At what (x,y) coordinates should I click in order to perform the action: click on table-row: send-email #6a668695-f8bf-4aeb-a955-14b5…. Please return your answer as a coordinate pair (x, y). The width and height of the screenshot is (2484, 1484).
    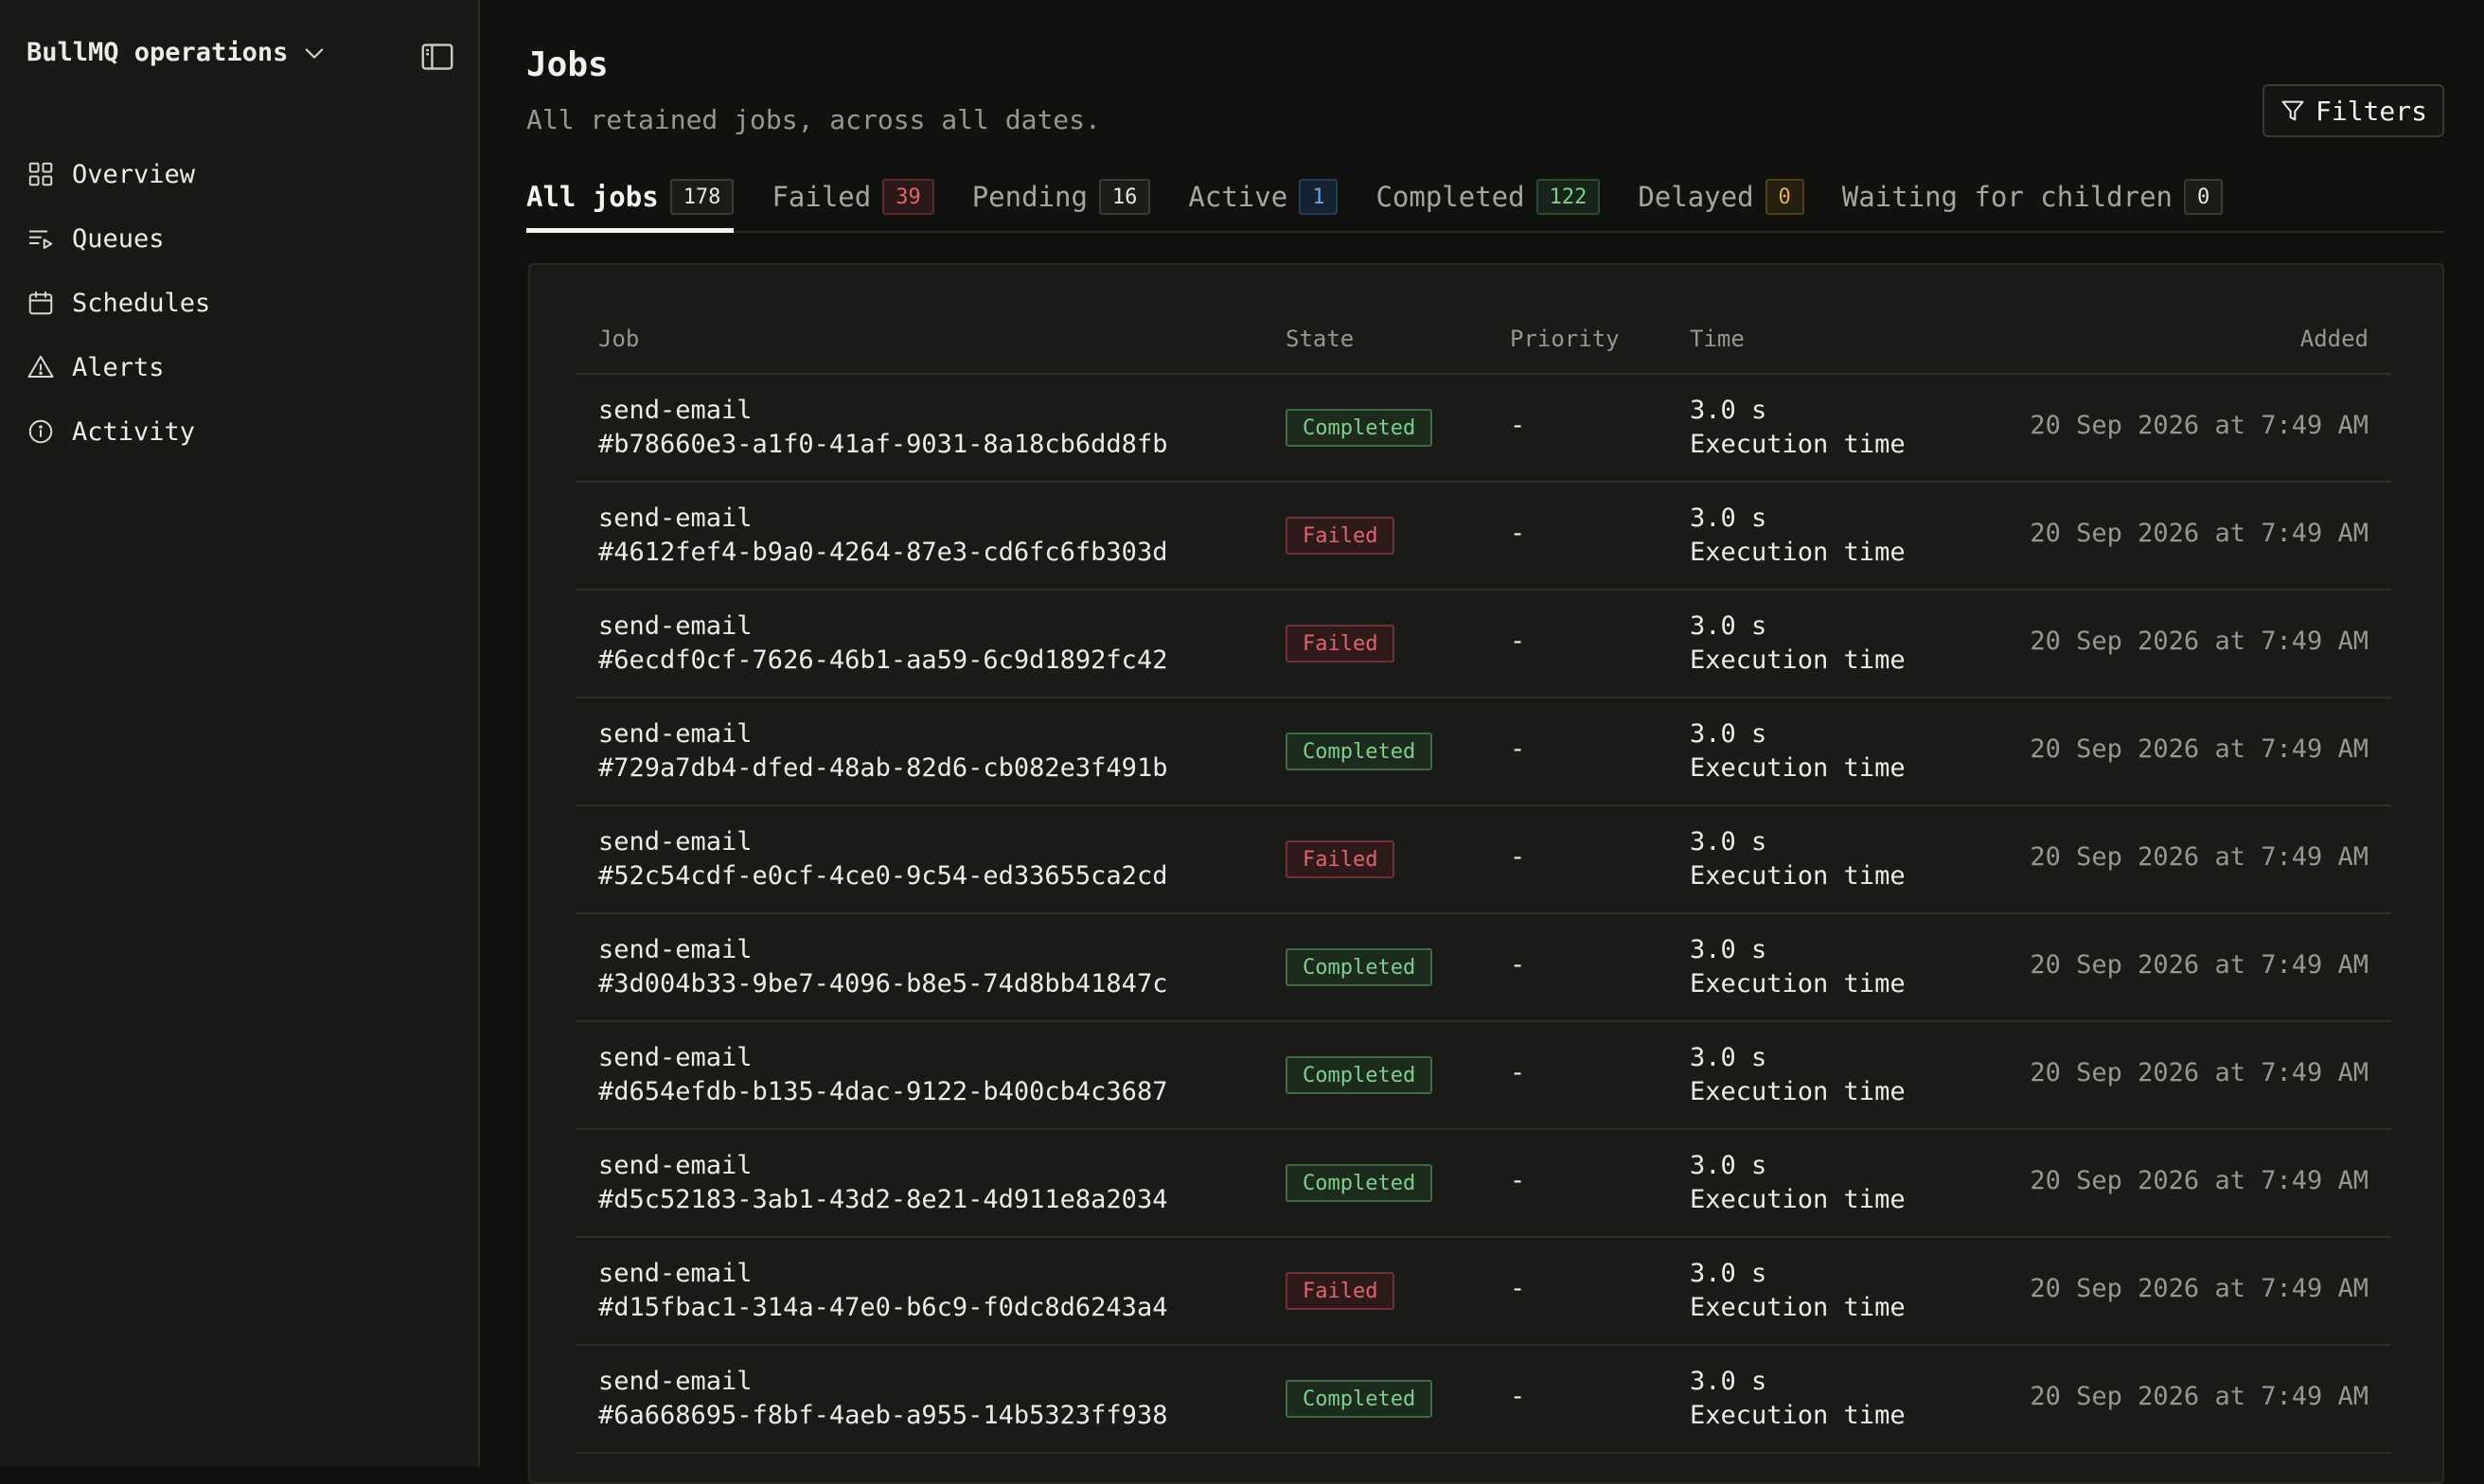
    Looking at the image, I should click on (1483, 1400).